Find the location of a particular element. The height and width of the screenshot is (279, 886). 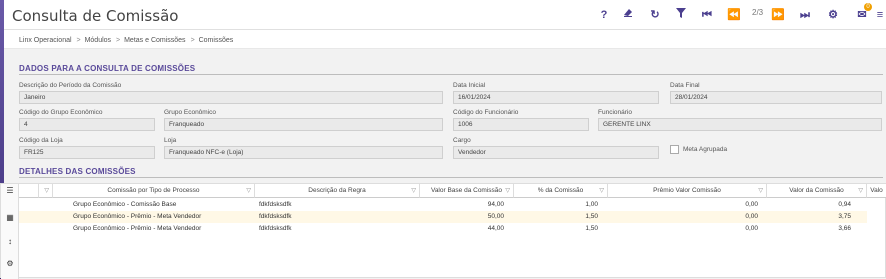

column-header: % da Comissão ▽ is located at coordinates (561, 191).